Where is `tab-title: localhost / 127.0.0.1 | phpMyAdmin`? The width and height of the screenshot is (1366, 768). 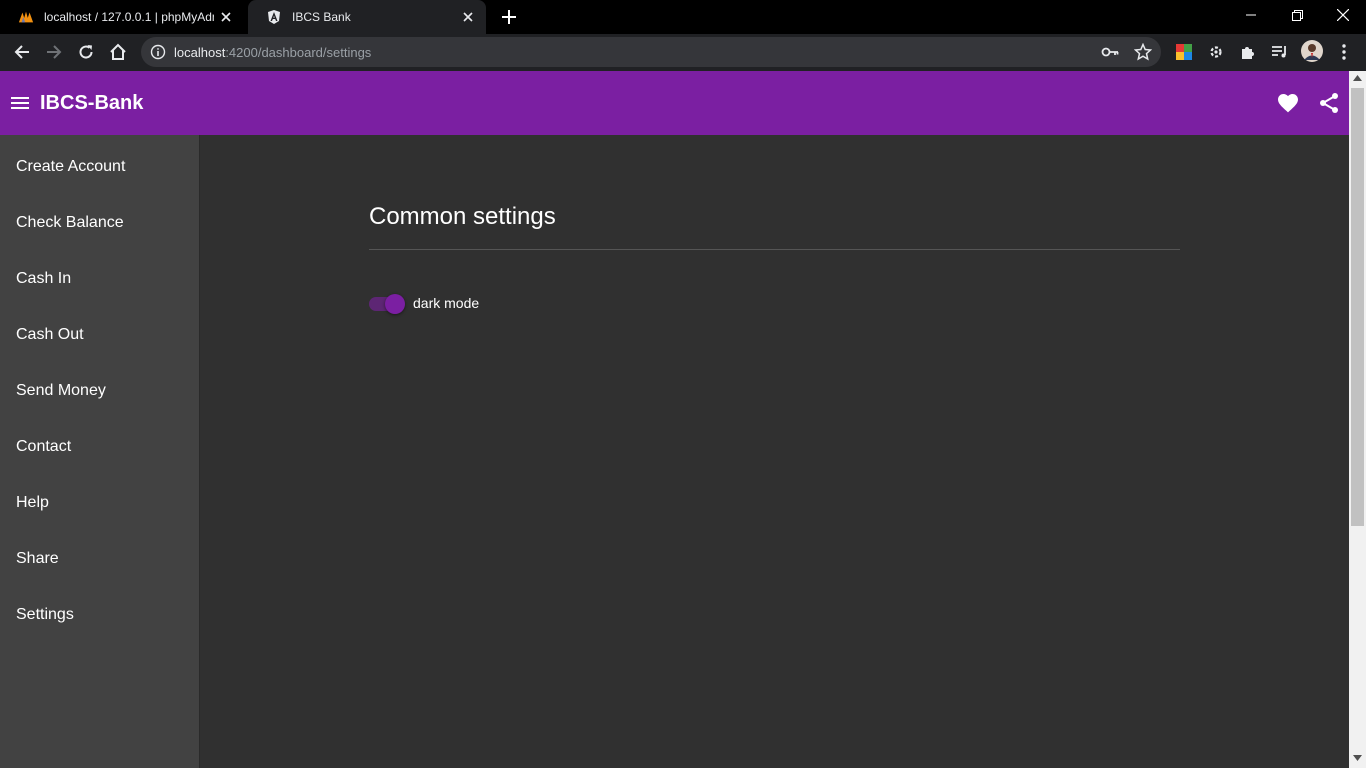
tab-title: localhost / 127.0.0.1 | phpMyAdmin is located at coordinates (129, 17).